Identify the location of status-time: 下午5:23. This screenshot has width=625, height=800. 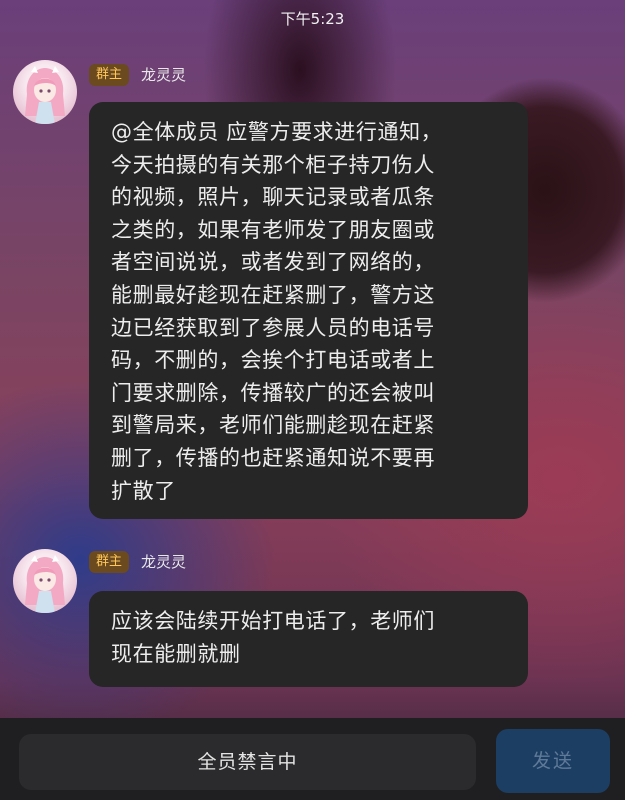
(312, 19).